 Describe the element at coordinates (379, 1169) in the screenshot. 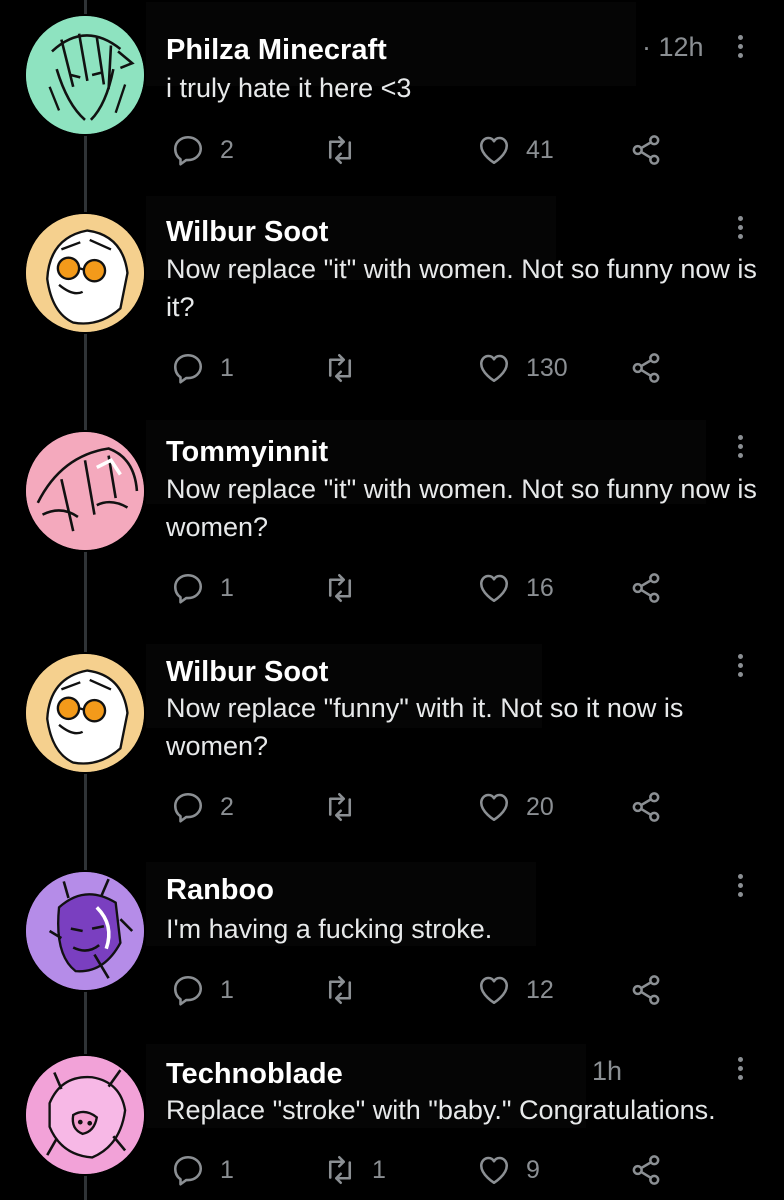

I see `retweet-count: 1` at that location.